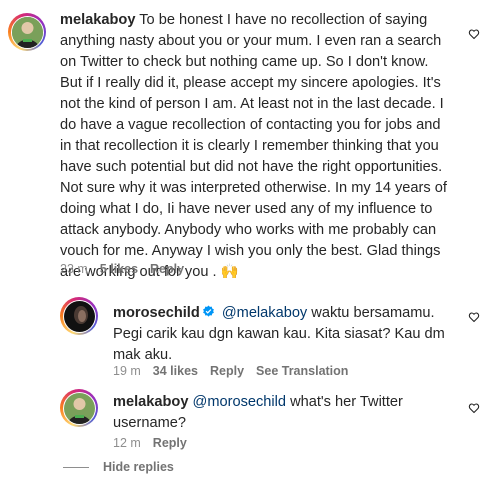  Describe the element at coordinates (150, 443) in the screenshot. I see `comment-meta: 12 m Reply` at that location.